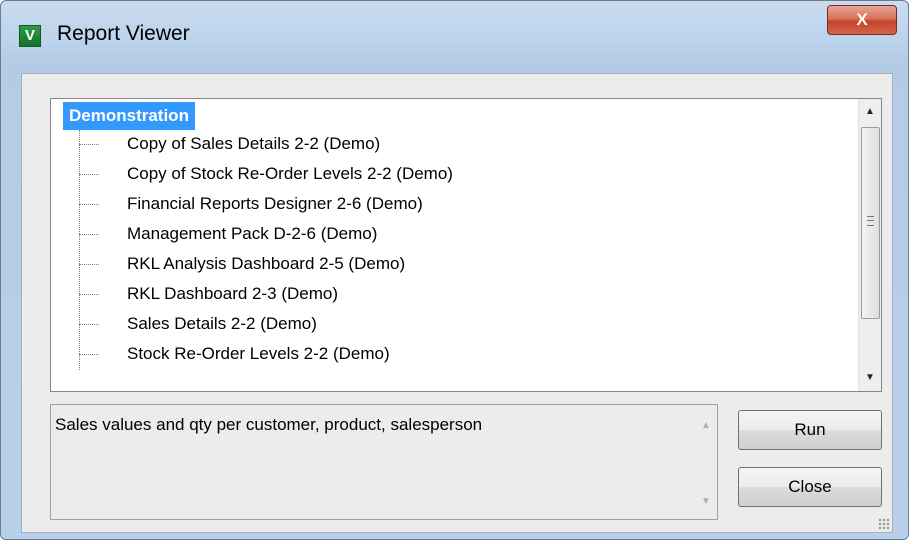 This screenshot has height=544, width=913. What do you see at coordinates (258, 354) in the screenshot?
I see `tree-item: Stock Re-Order Levels 2-2 (Demo)` at bounding box center [258, 354].